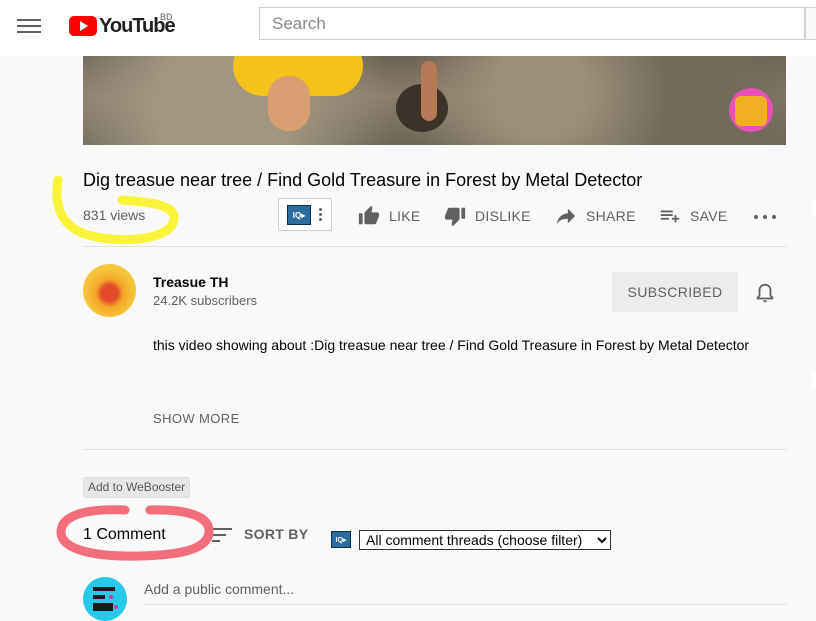 The image size is (816, 621). Describe the element at coordinates (532, 23) in the screenshot. I see `search-input` at that location.